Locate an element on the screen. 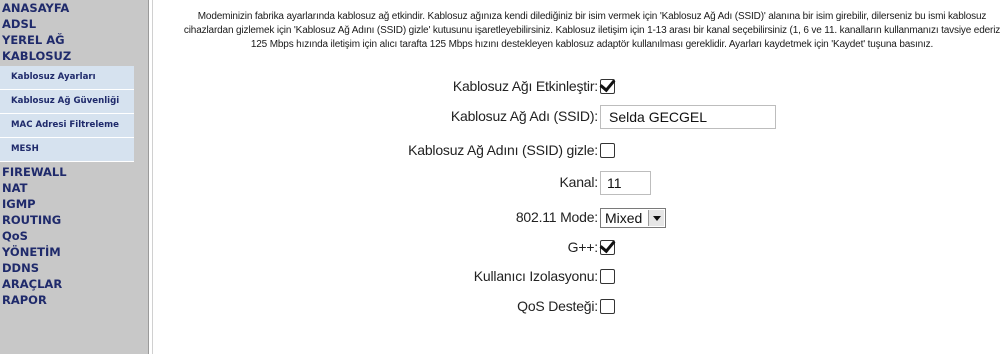 The width and height of the screenshot is (1006, 354). channel-label: Kanal: is located at coordinates (579, 182).